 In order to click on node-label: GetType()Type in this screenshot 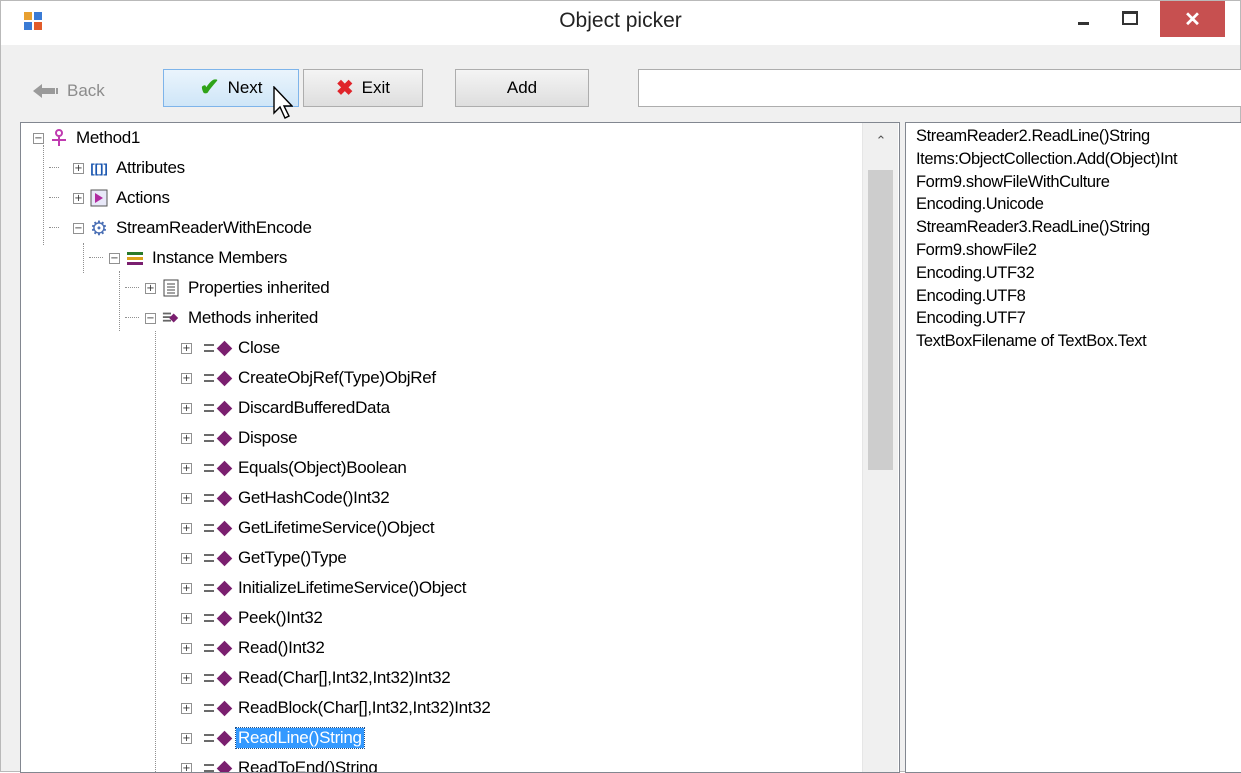, I will do `click(292, 558)`.